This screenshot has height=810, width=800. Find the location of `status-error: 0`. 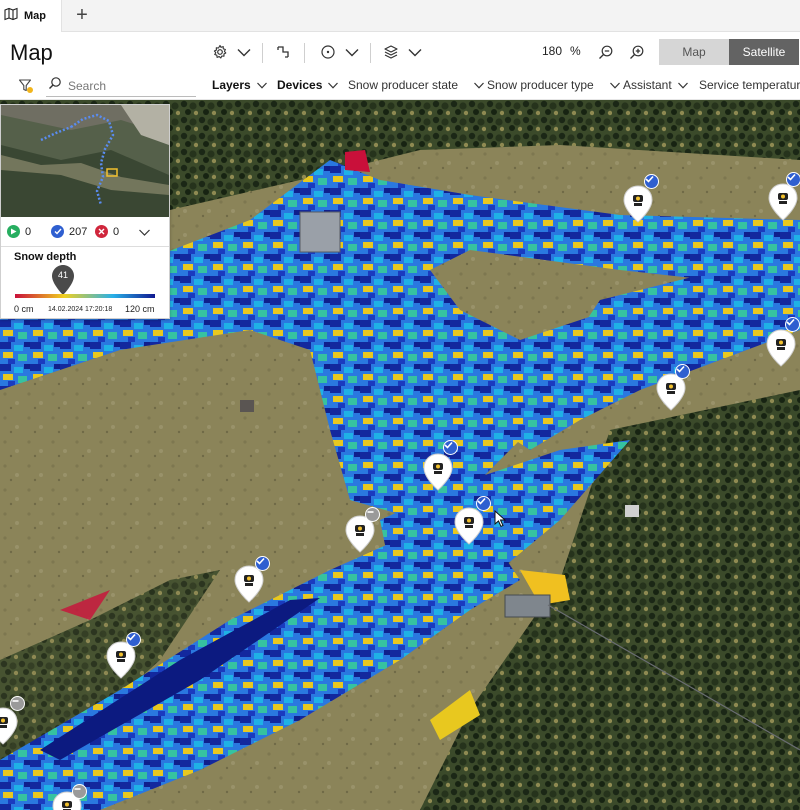

status-error: 0 is located at coordinates (115, 231).